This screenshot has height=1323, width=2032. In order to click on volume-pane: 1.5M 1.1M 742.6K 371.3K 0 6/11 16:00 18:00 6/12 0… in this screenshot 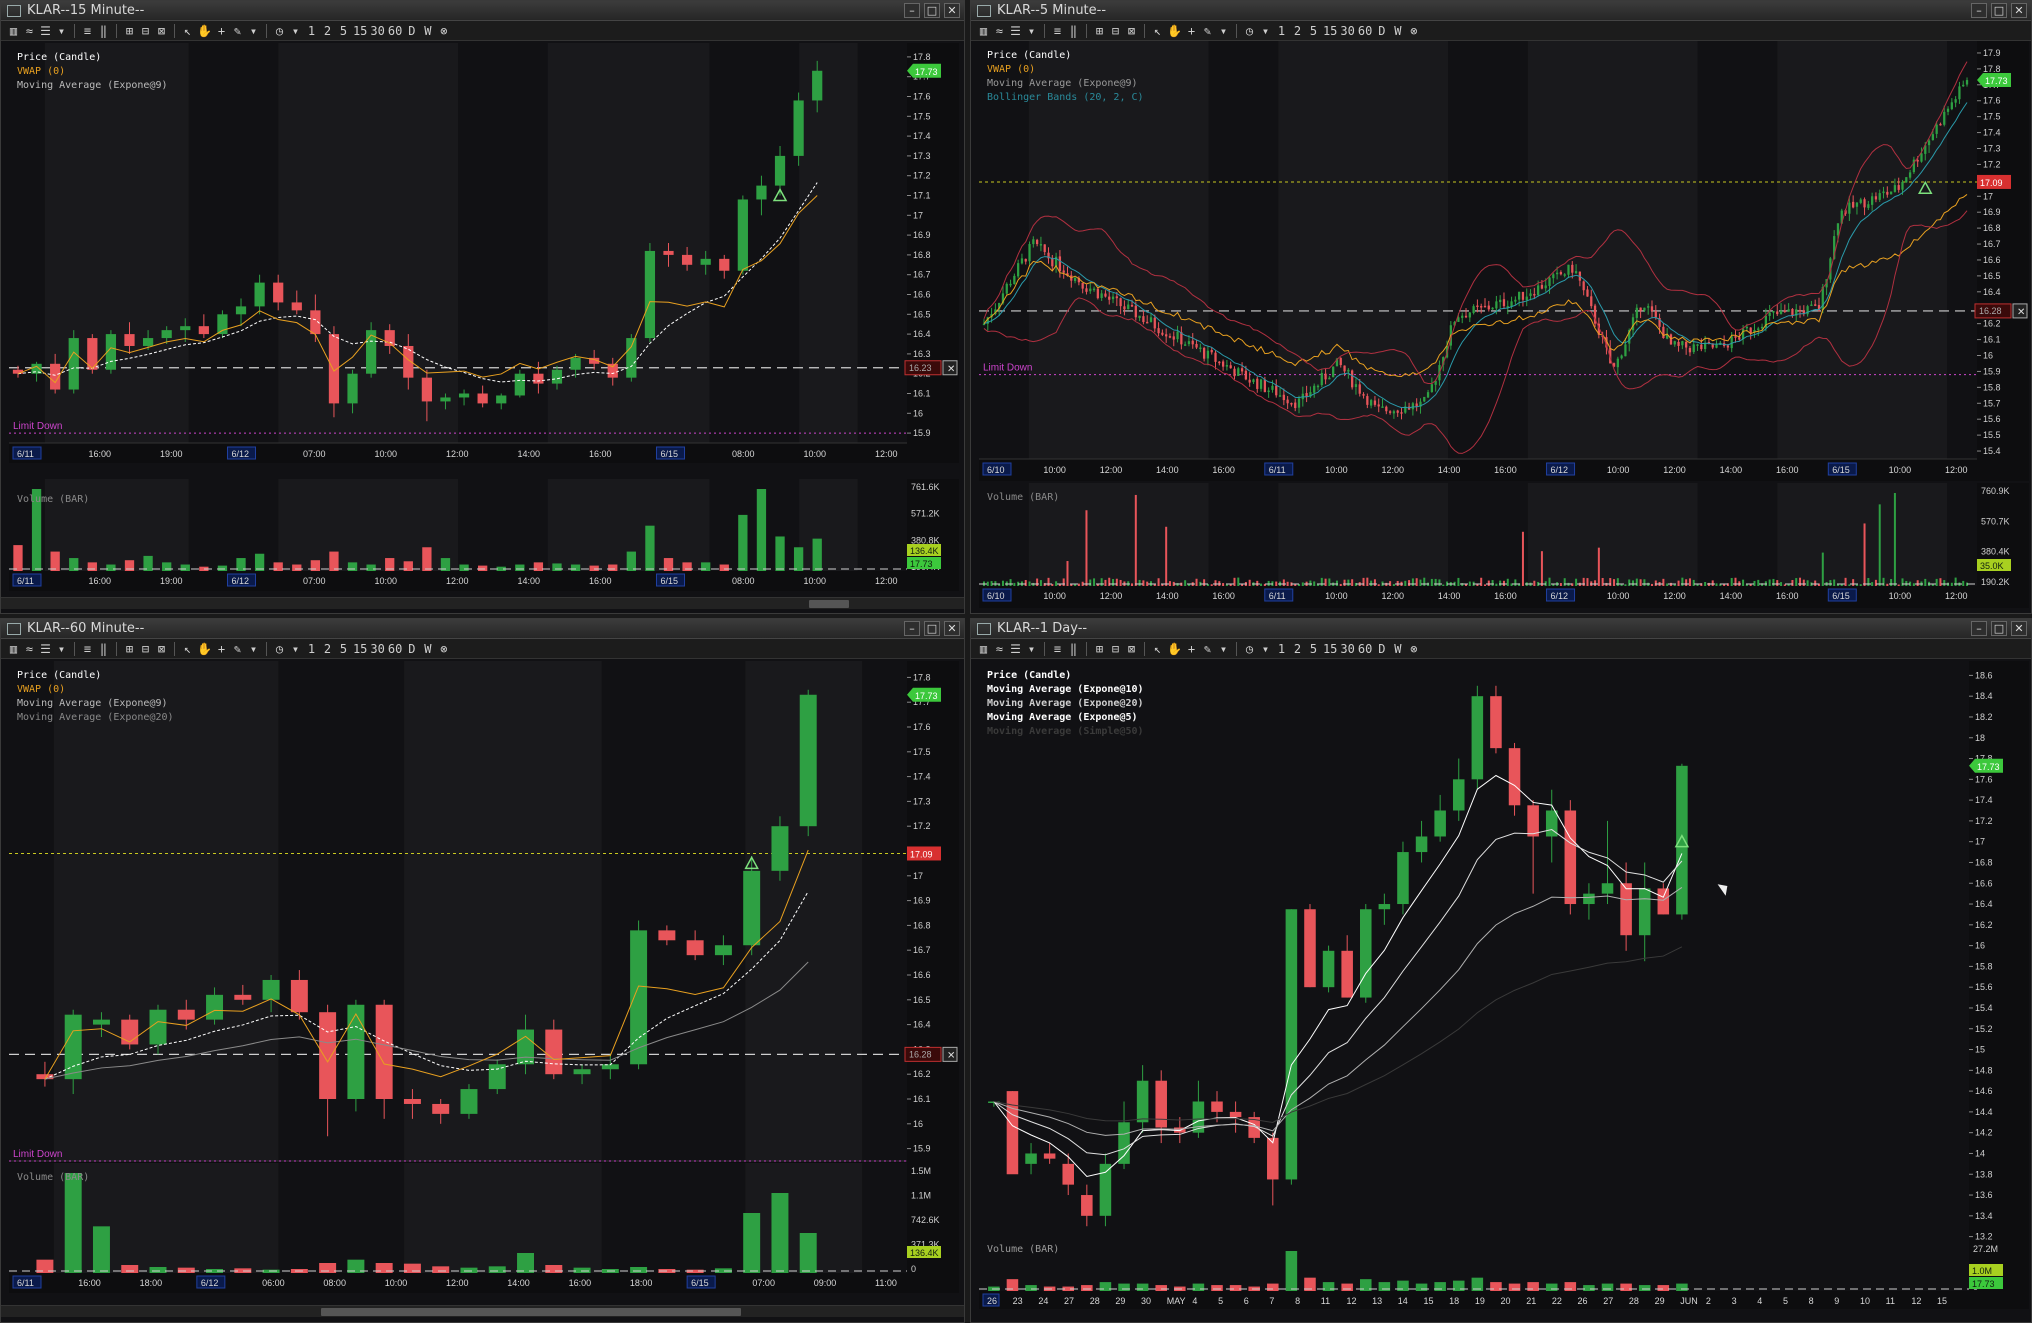, I will do `click(484, 1228)`.